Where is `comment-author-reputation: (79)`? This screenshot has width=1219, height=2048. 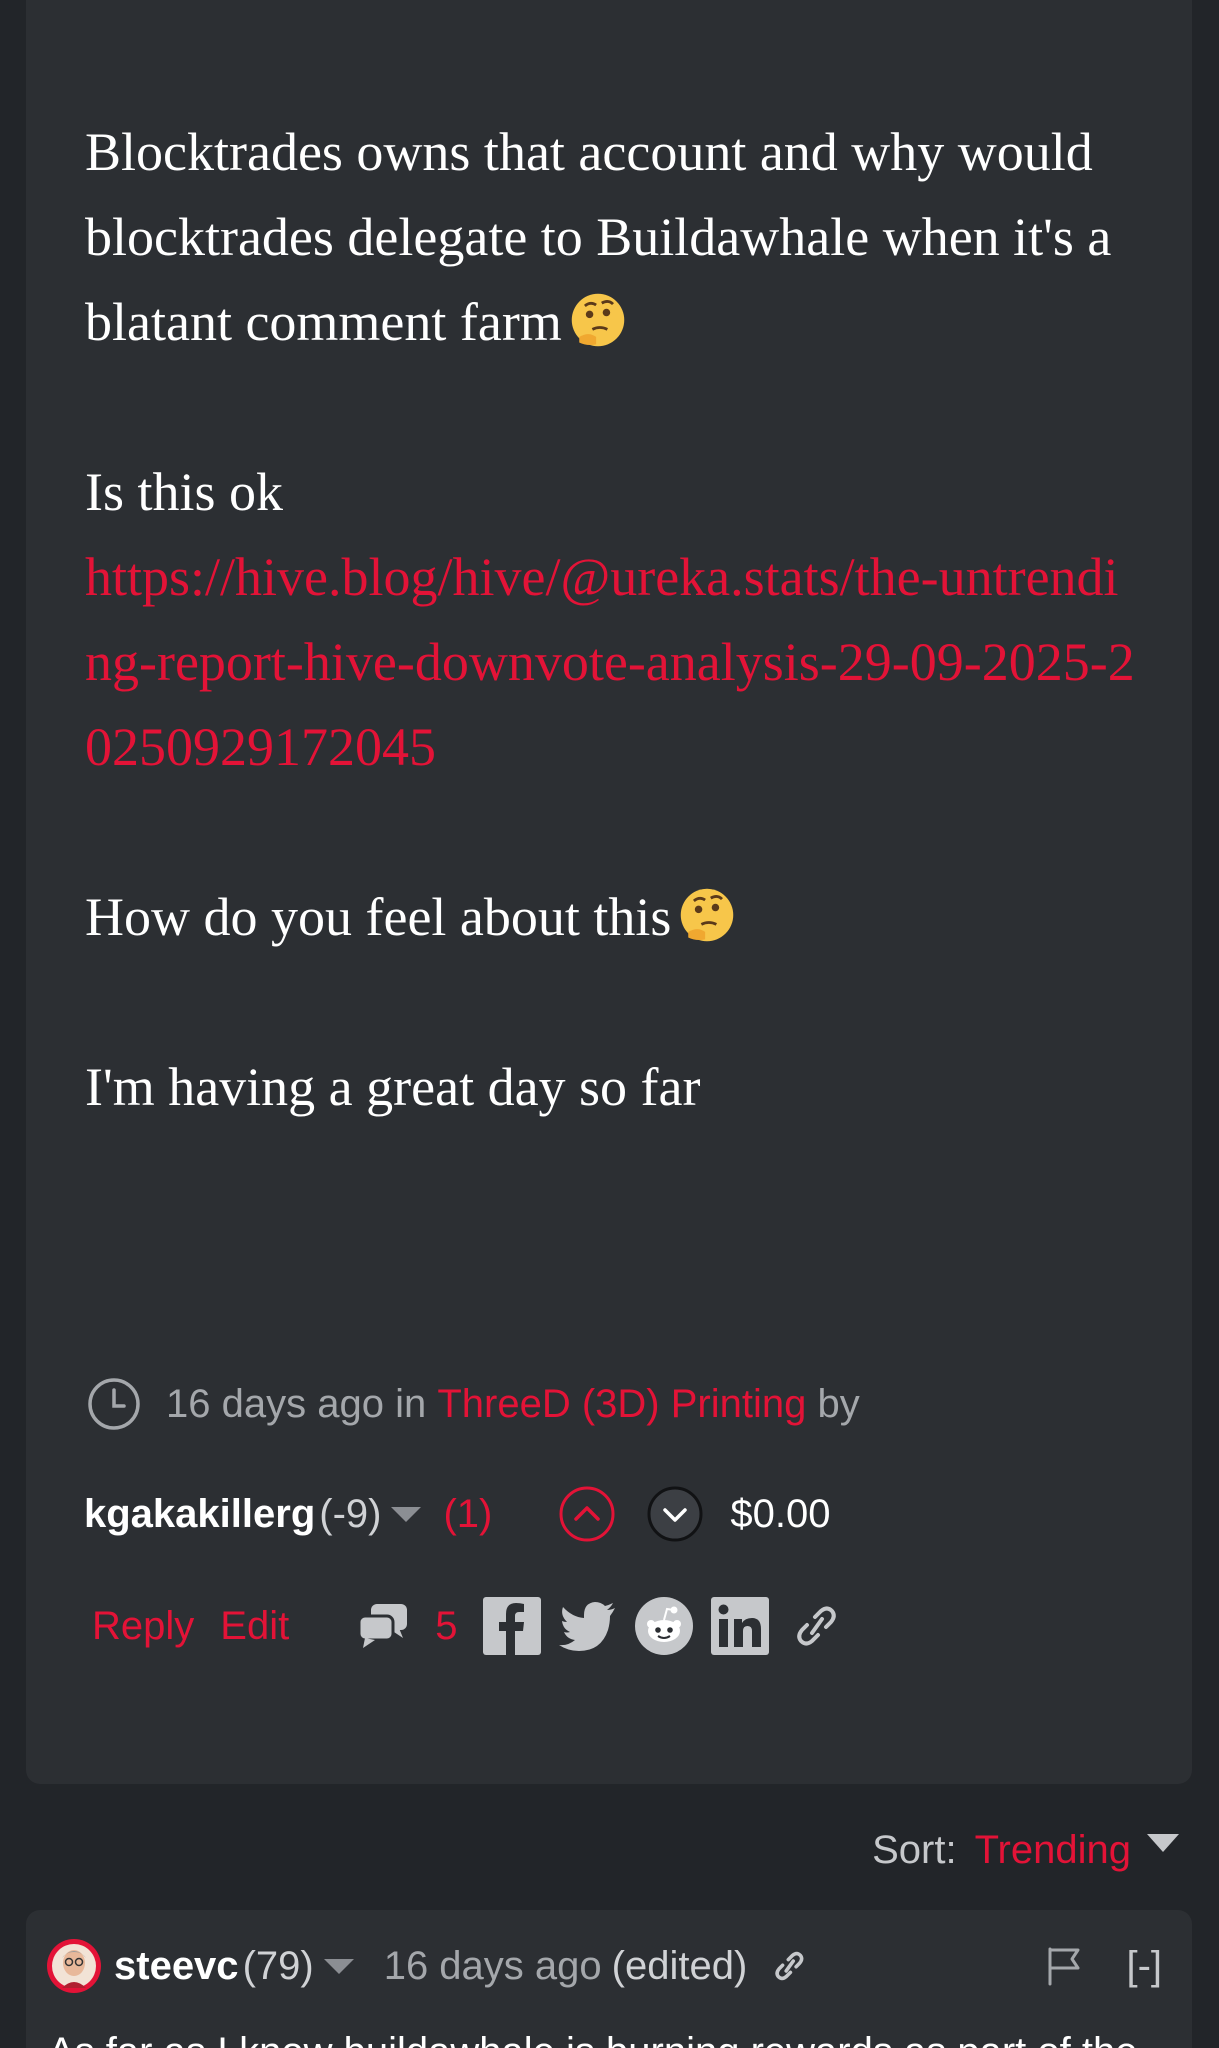
comment-author-reputation: (79) is located at coordinates (278, 1965).